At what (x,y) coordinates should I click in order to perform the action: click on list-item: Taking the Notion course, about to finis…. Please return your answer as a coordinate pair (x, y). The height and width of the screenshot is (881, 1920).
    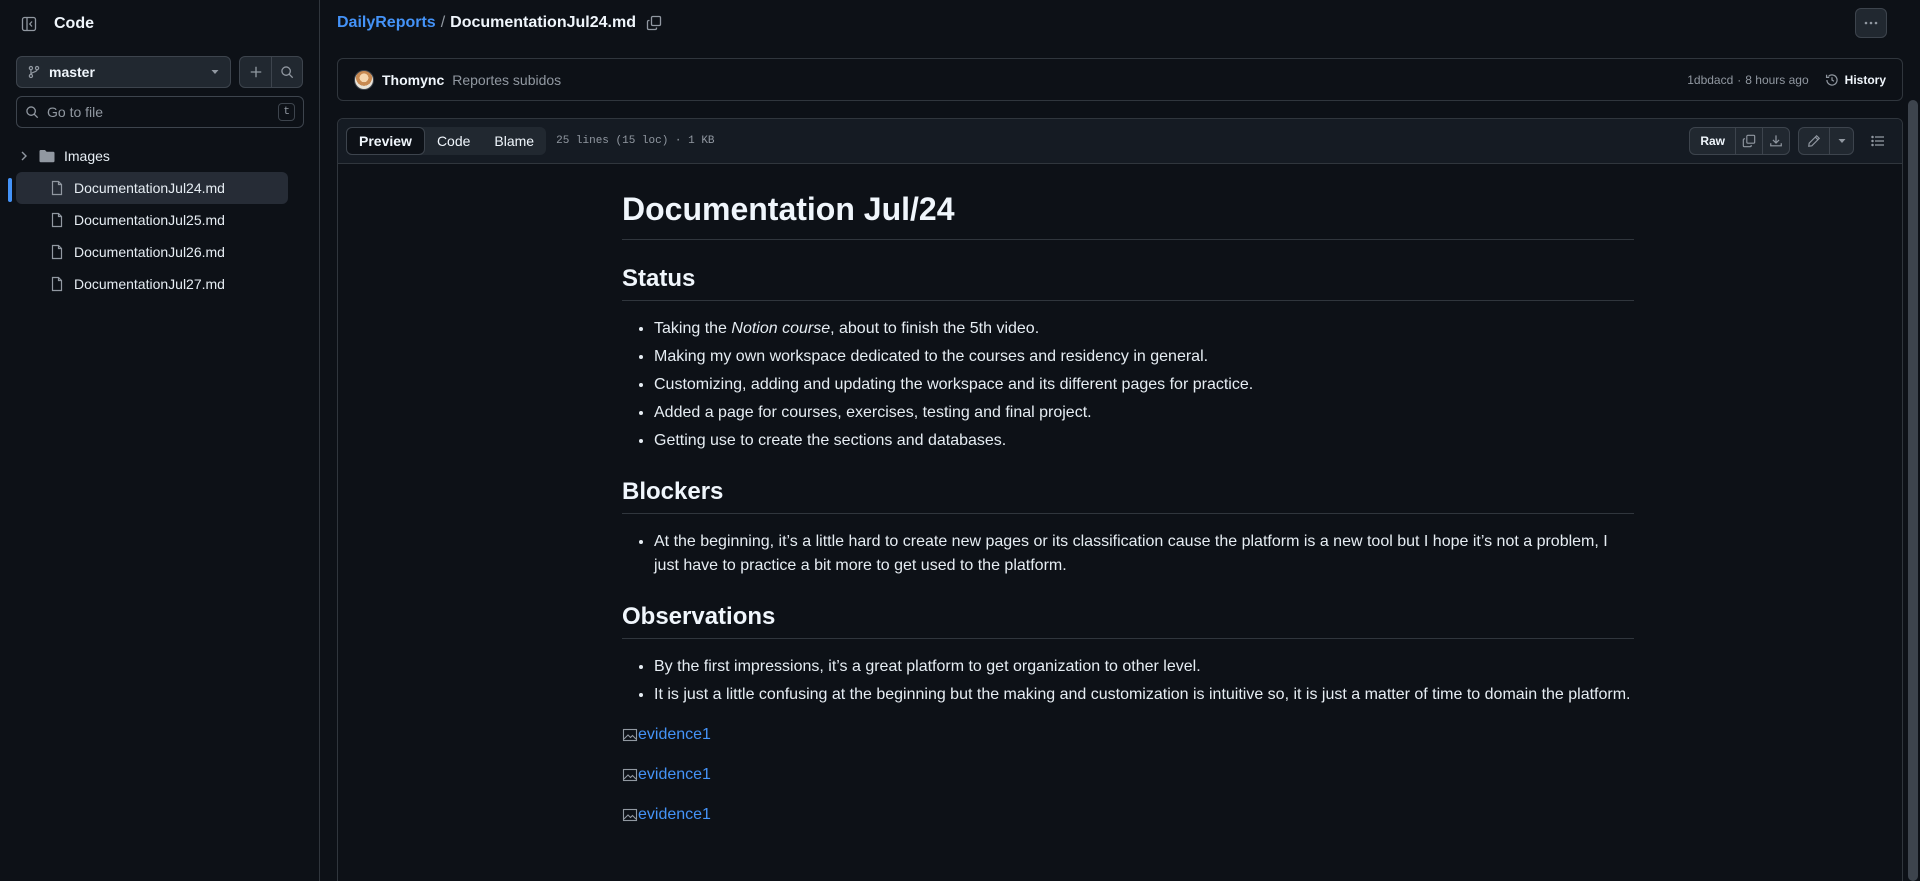
    Looking at the image, I should click on (1144, 329).